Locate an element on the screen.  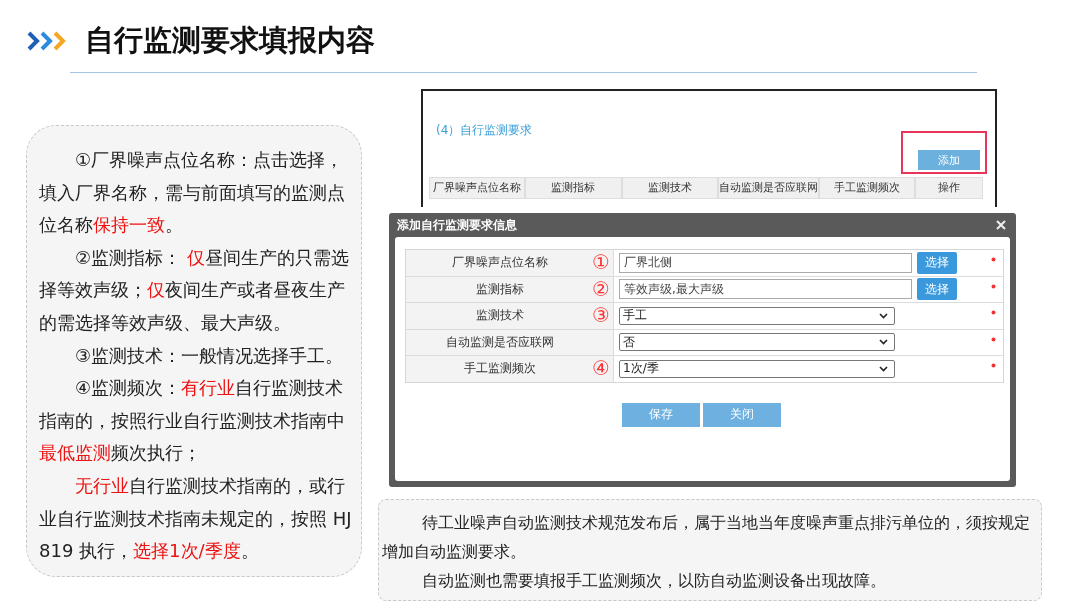
column-header: 厂界噪声点位名称 is located at coordinates (477, 188).